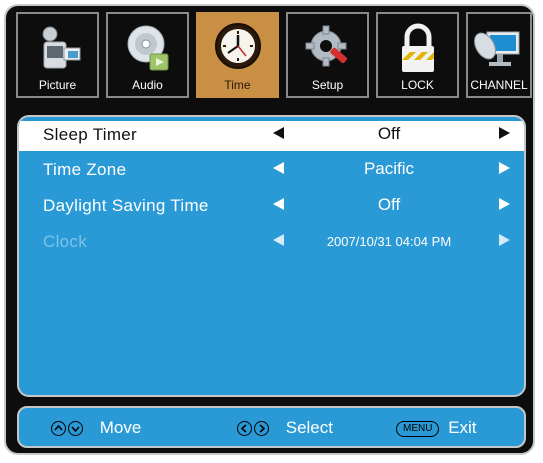  I want to click on right-button-icon, so click(261, 429).